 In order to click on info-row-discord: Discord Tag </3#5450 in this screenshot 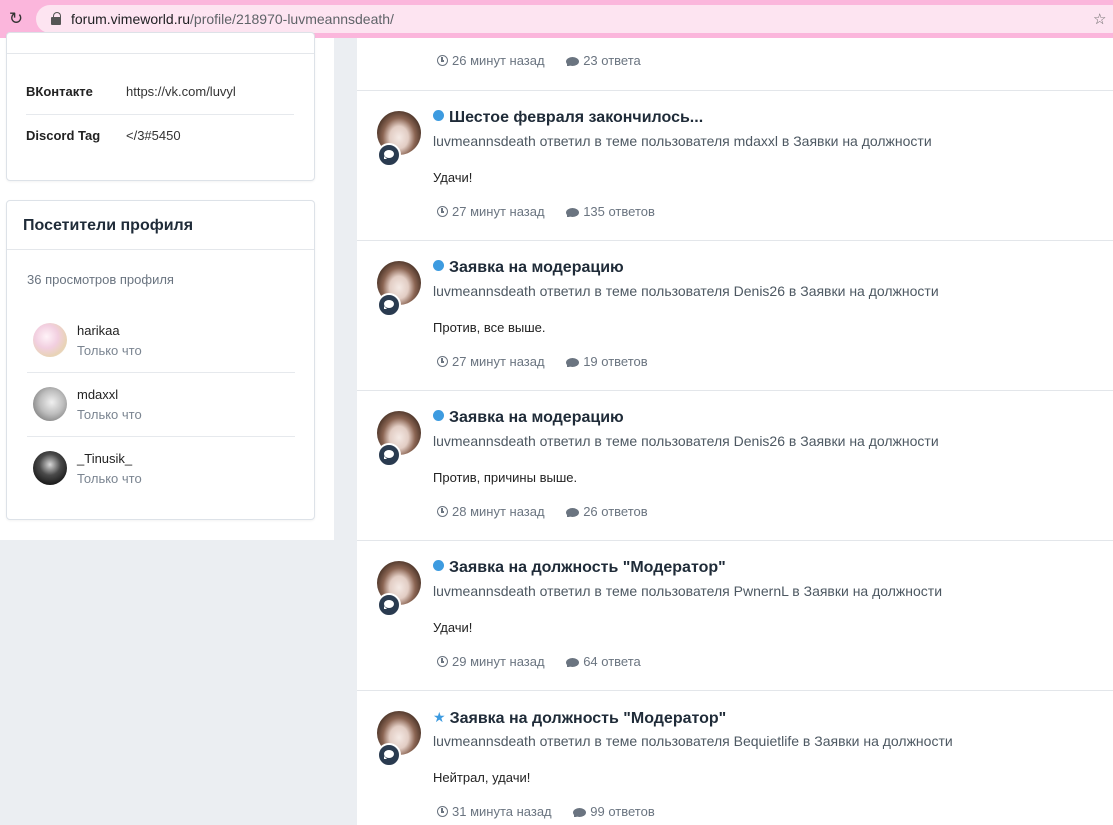, I will do `click(160, 137)`.